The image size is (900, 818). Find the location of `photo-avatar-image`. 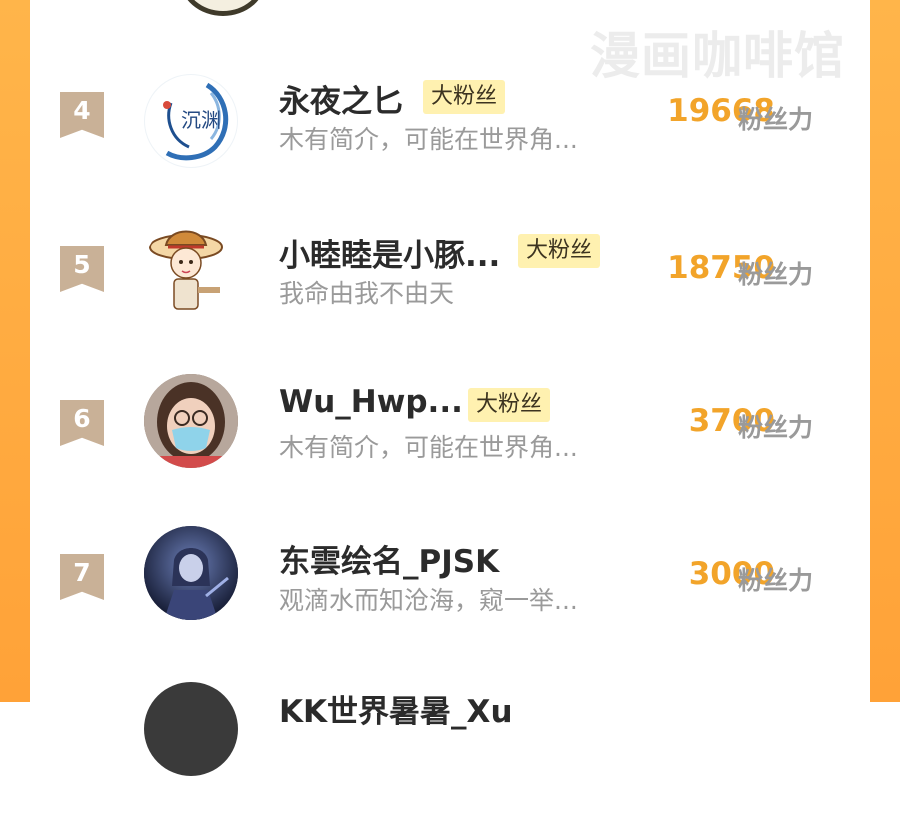

photo-avatar-image is located at coordinates (191, 421).